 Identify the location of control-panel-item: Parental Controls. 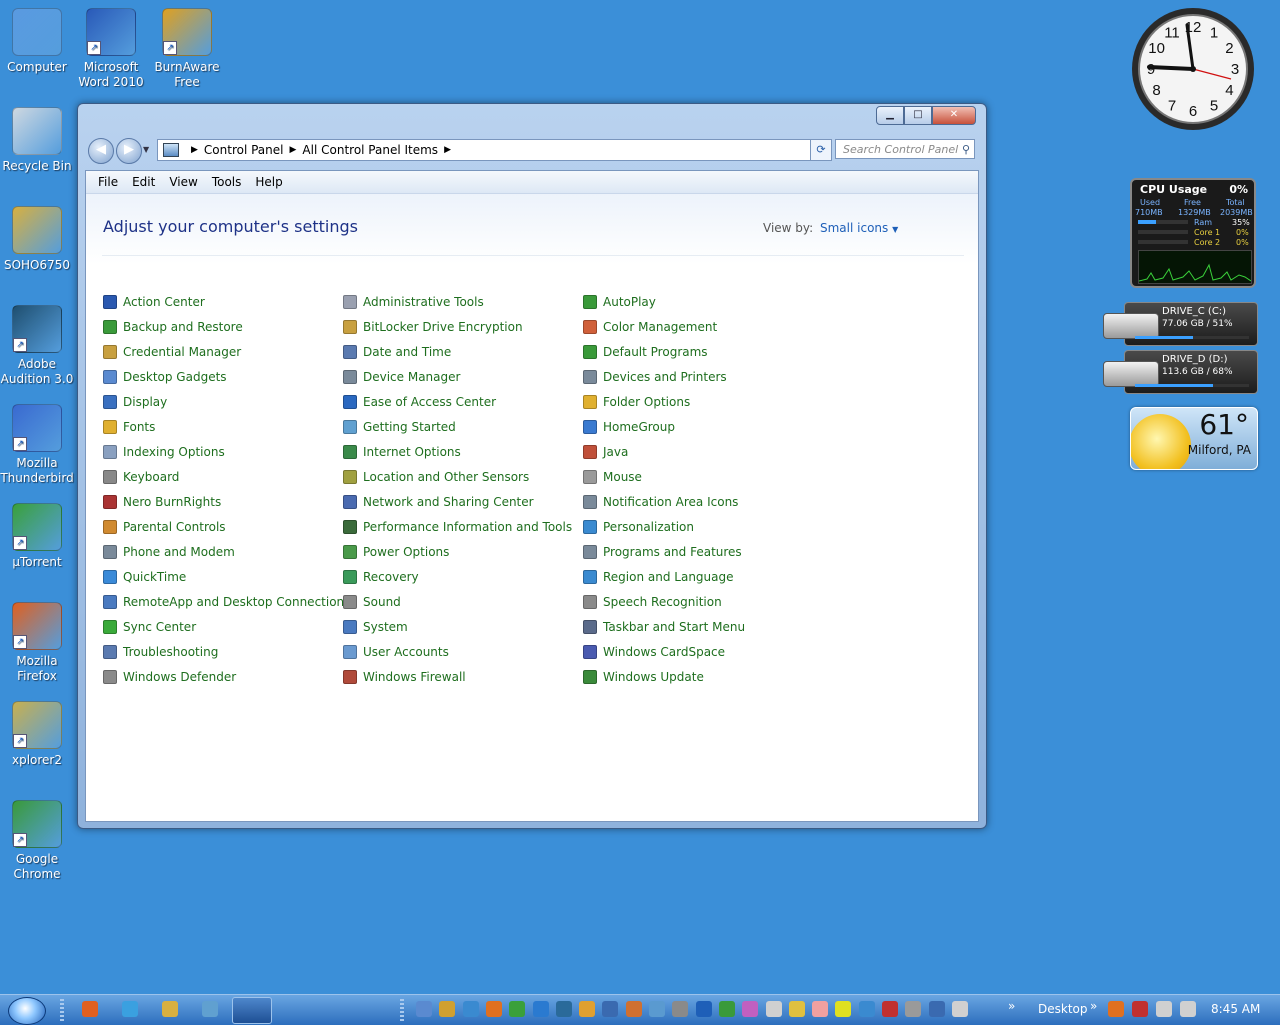
(226, 526).